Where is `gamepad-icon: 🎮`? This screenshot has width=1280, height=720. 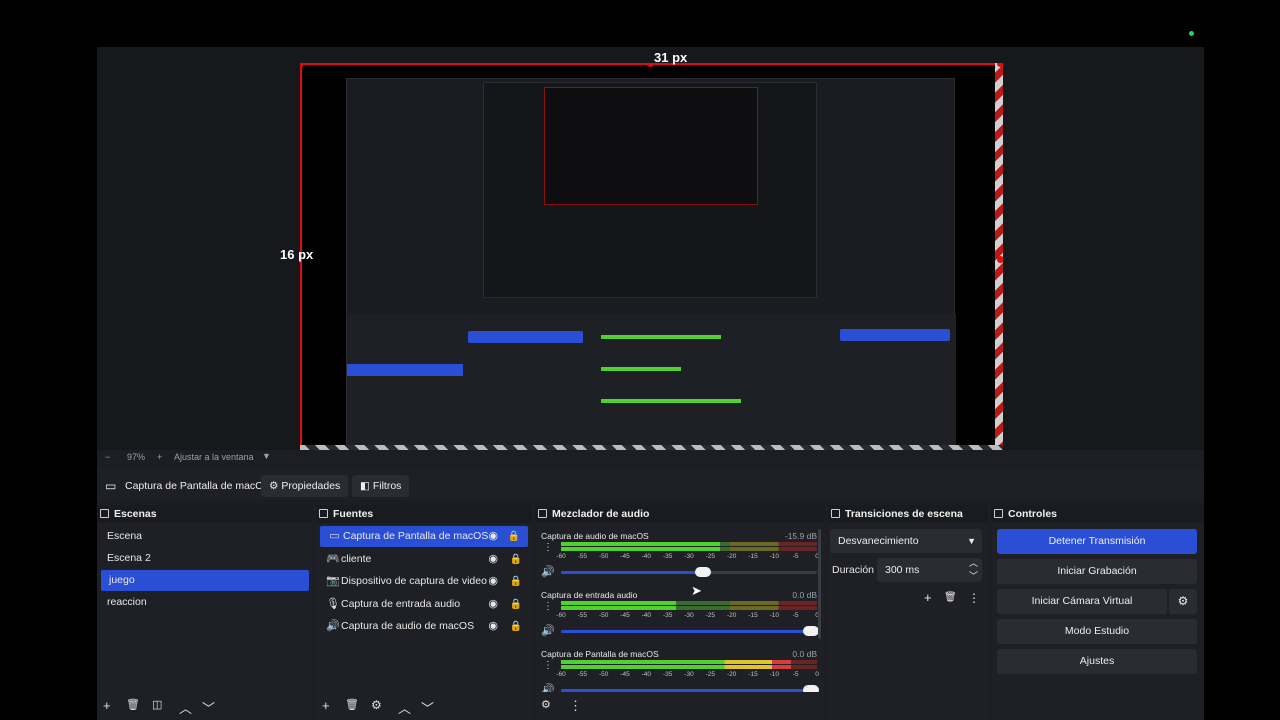 gamepad-icon: 🎮 is located at coordinates (333, 559).